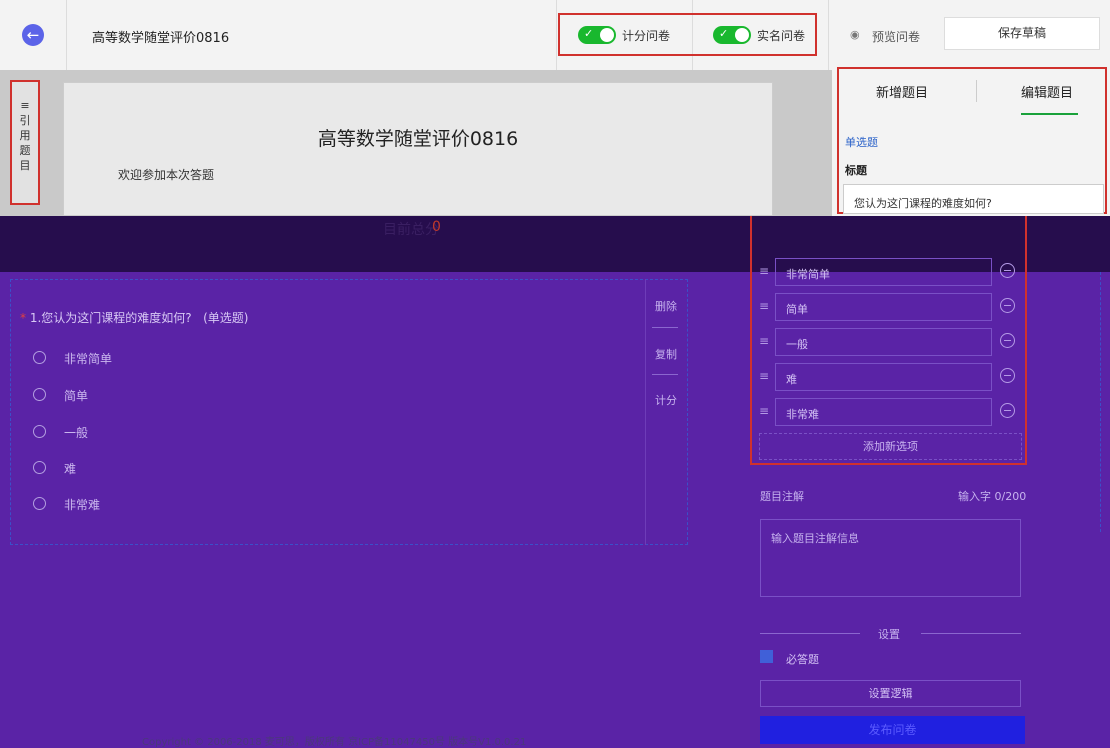 The width and height of the screenshot is (1110, 748). Describe the element at coordinates (892, 730) in the screenshot. I see `publish-button: 发布问卷` at that location.